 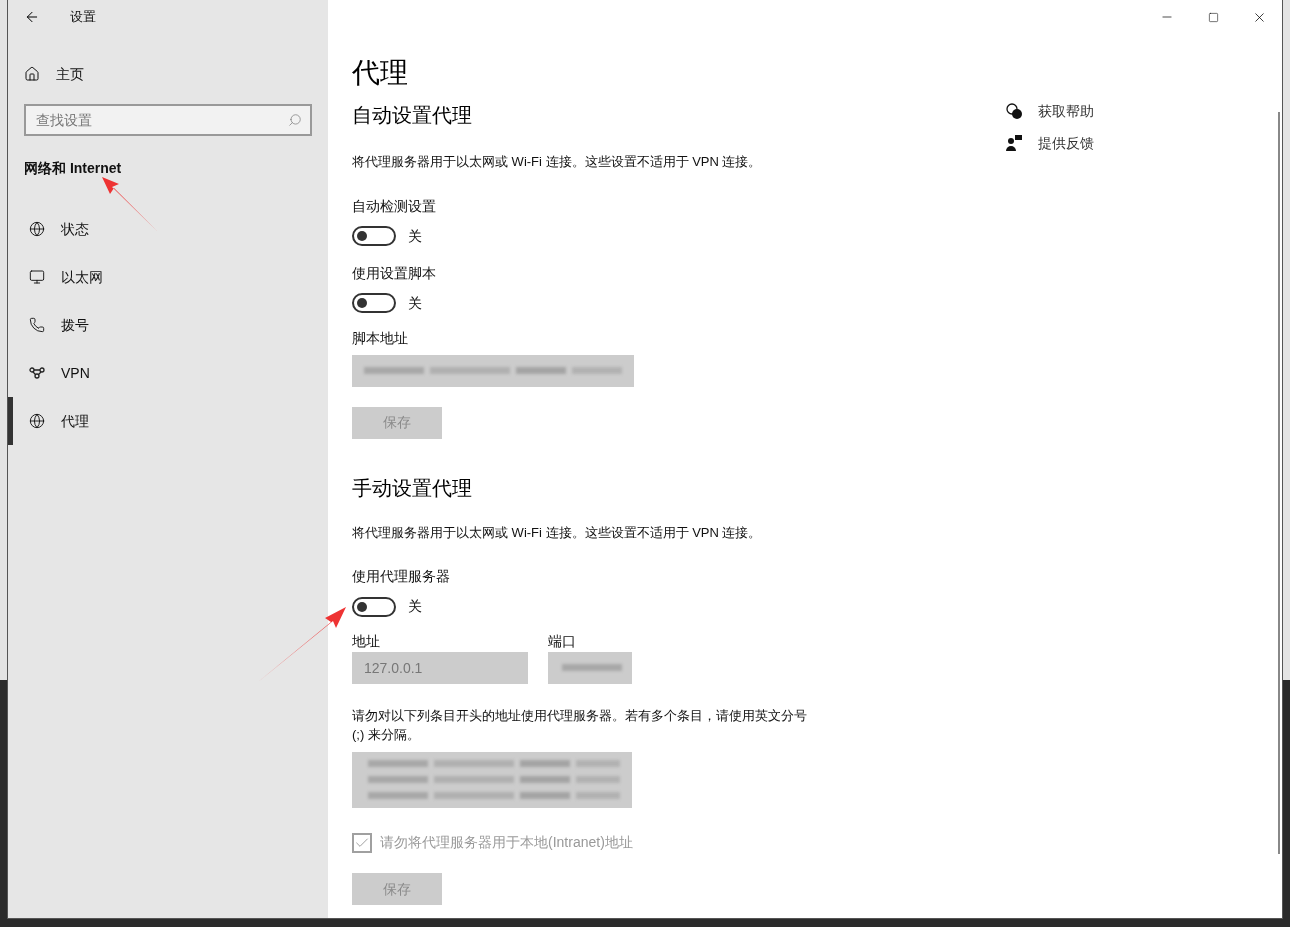 I want to click on search-field: 查找设置, so click(x=168, y=120).